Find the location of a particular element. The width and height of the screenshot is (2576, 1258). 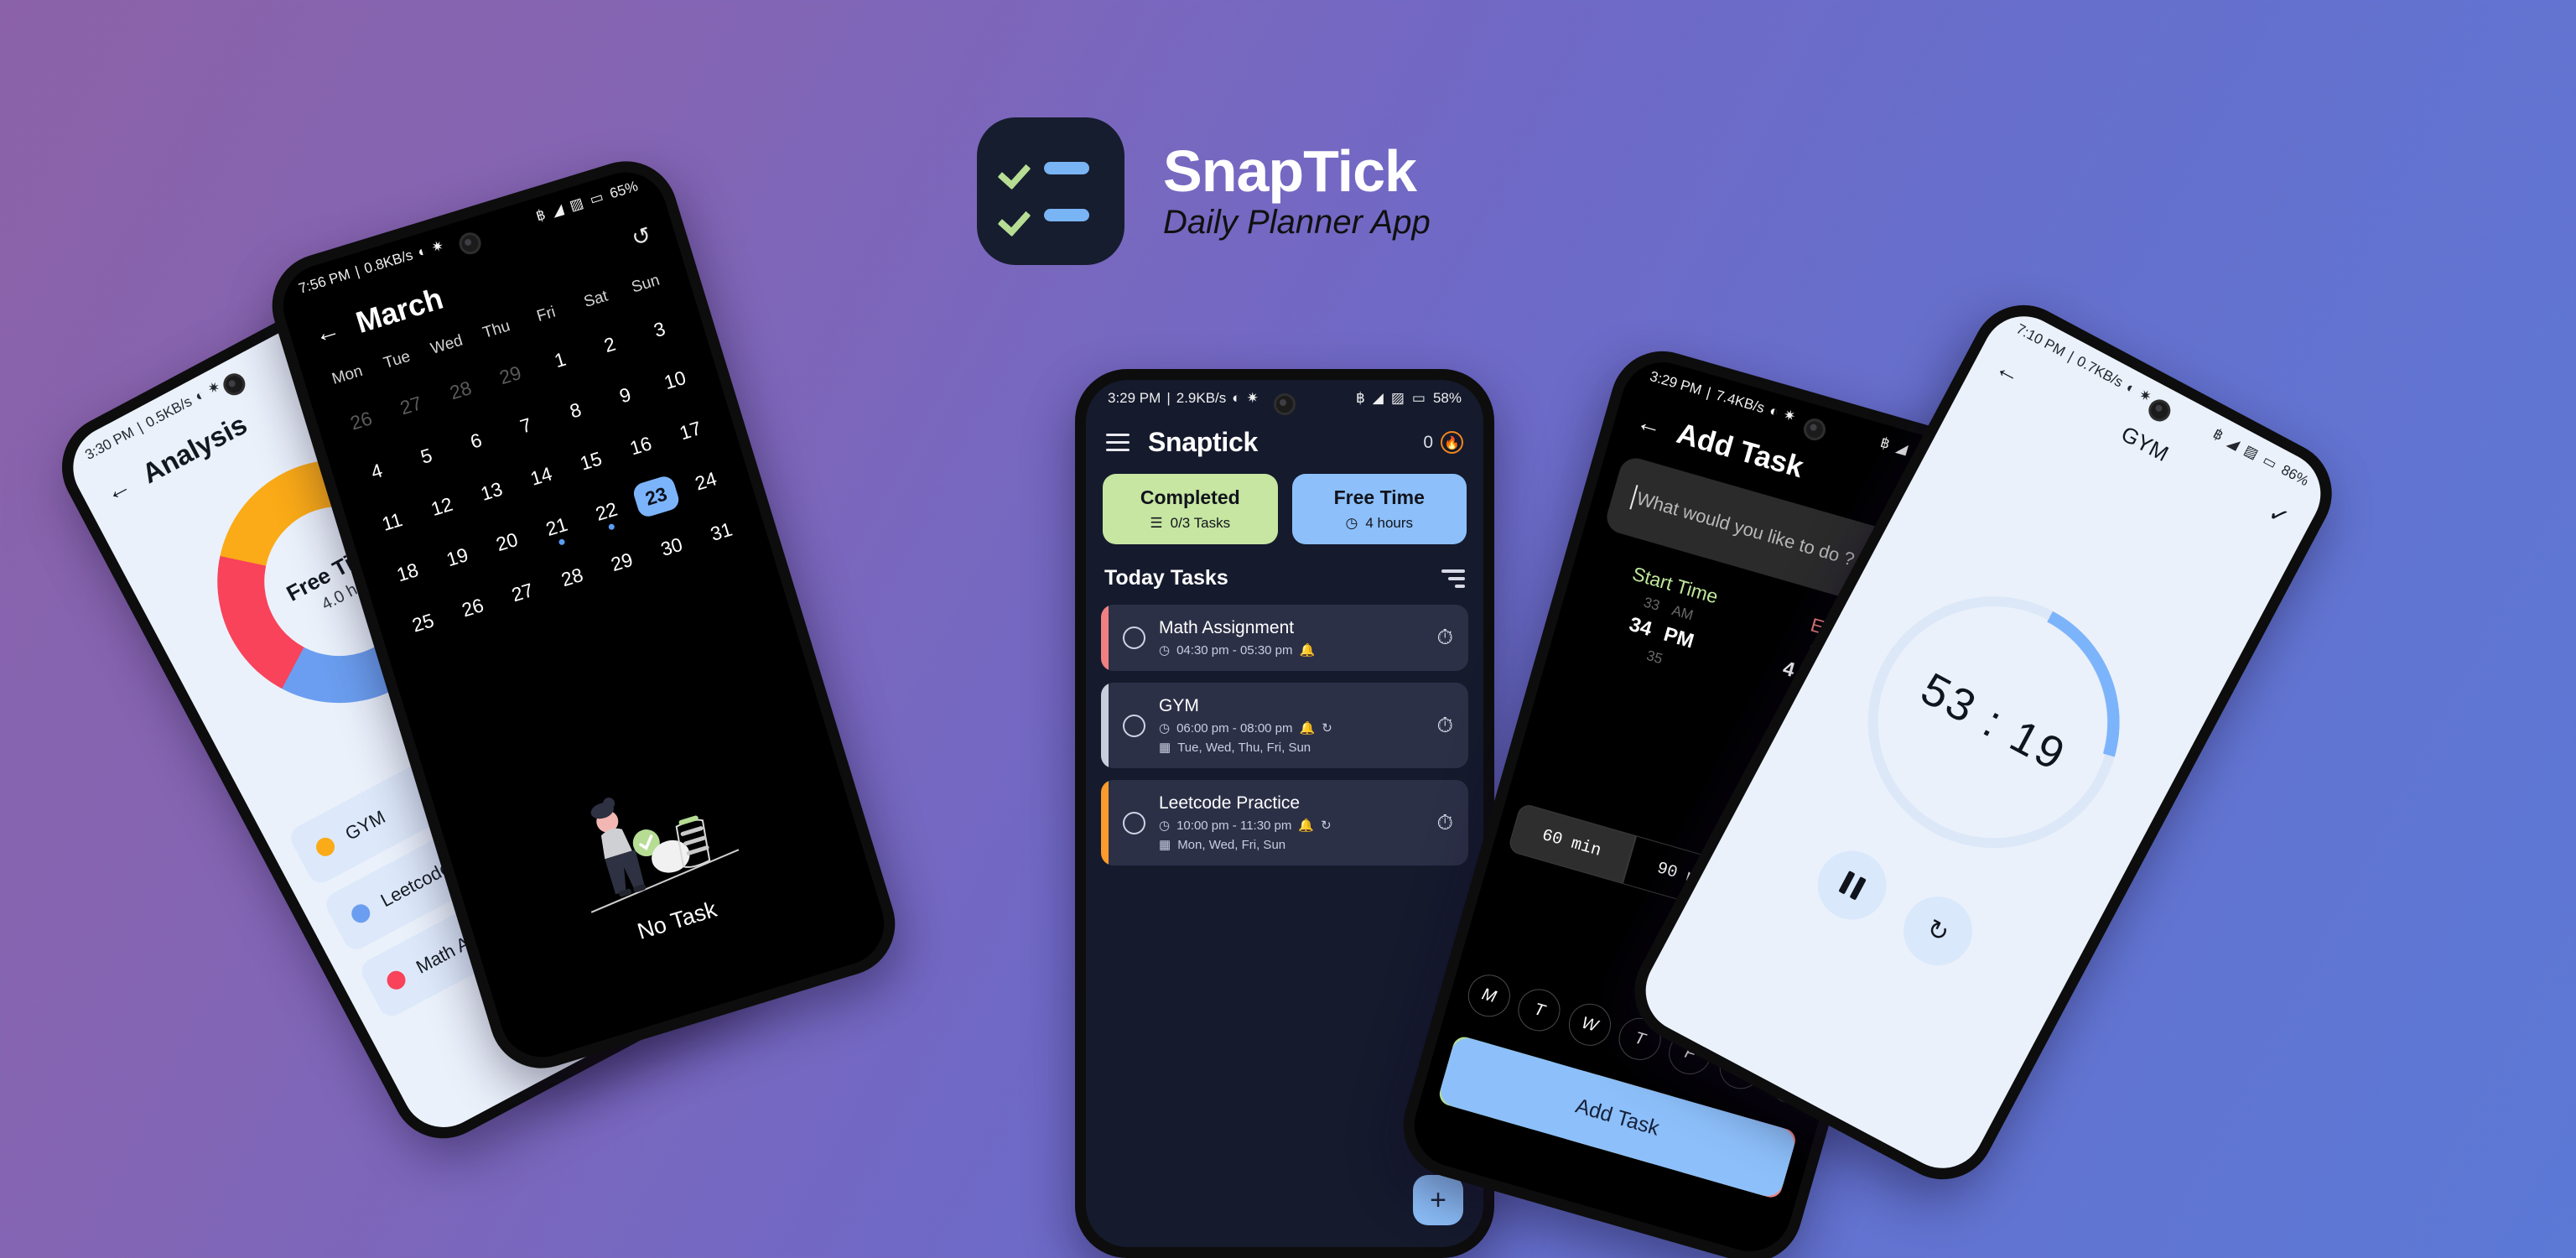

streak-count: 0 is located at coordinates (1428, 442).